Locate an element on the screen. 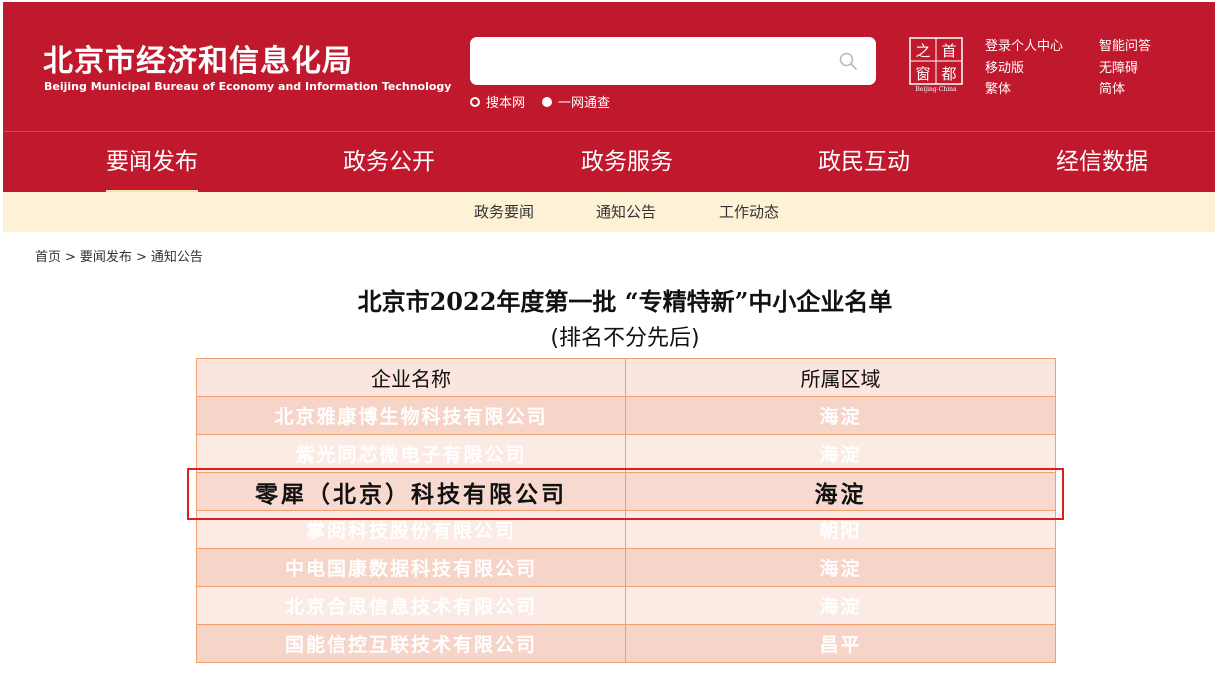  site-title-cn: 北京市经济和信息化局 is located at coordinates (198, 58).